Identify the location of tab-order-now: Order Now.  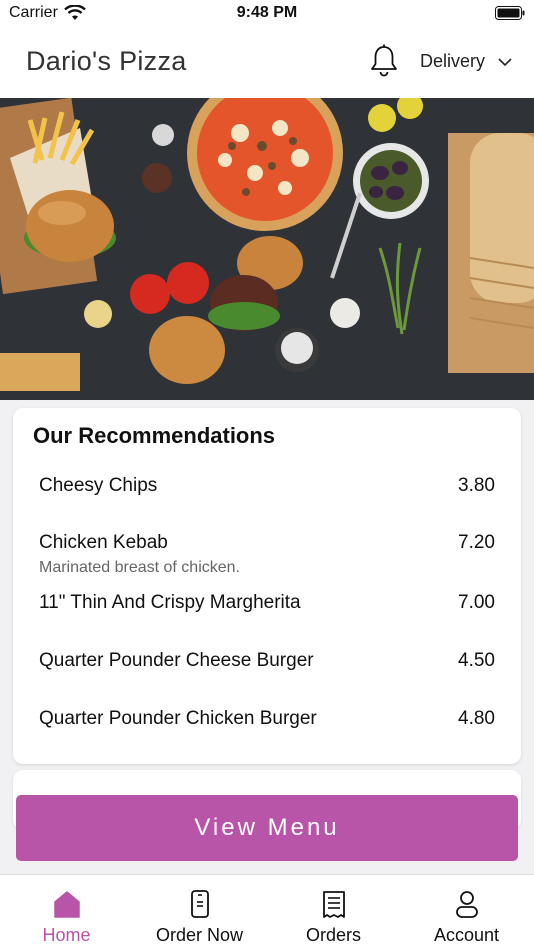
(199, 912).